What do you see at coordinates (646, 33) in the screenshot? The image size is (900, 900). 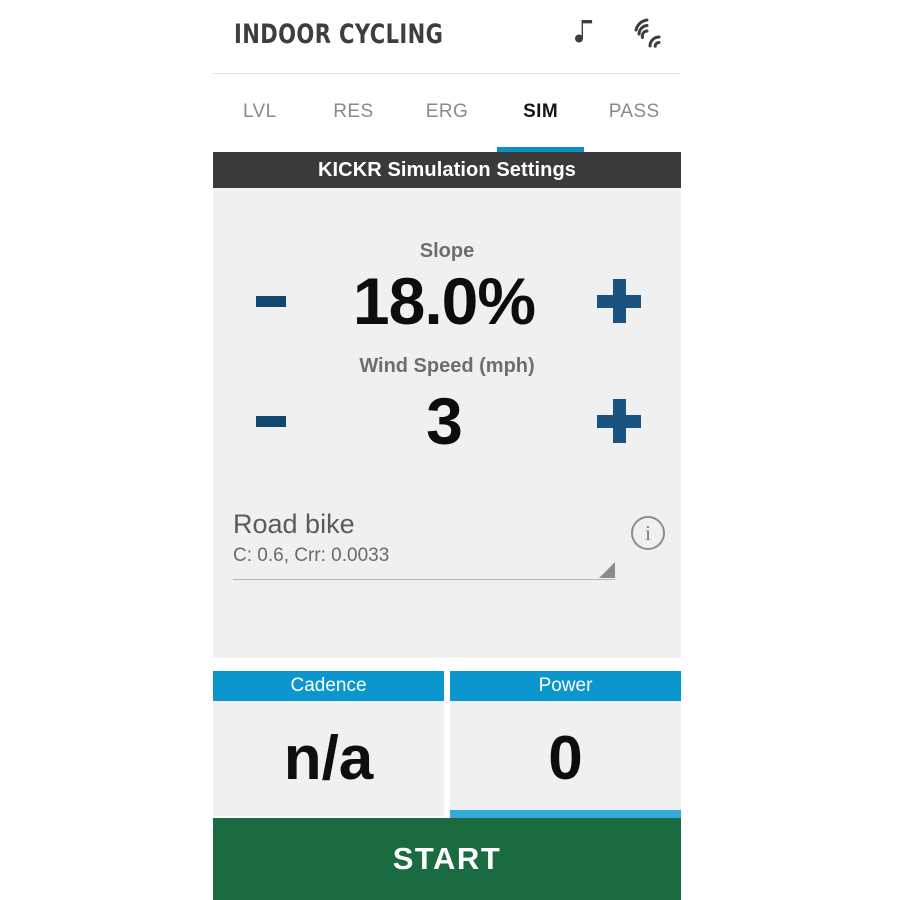 I see `sensors-signal-icon` at bounding box center [646, 33].